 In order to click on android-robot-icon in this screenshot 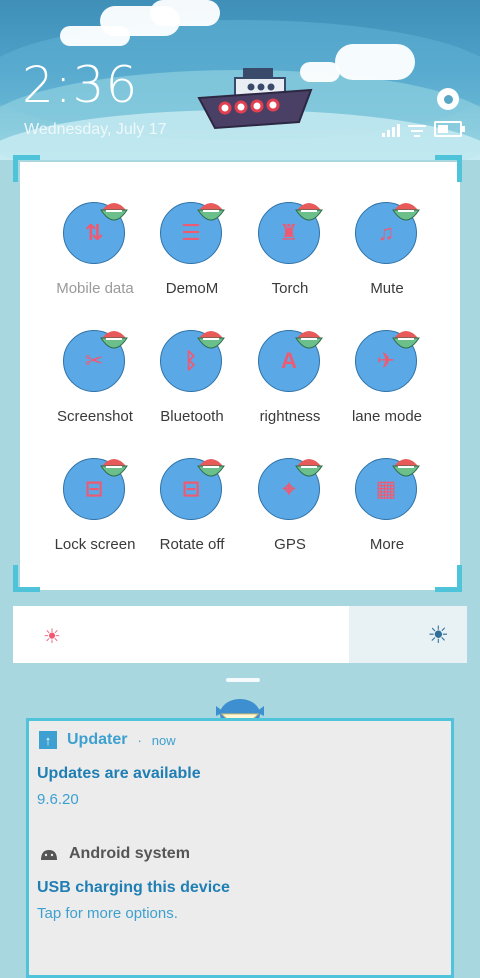, I will do `click(49, 855)`.